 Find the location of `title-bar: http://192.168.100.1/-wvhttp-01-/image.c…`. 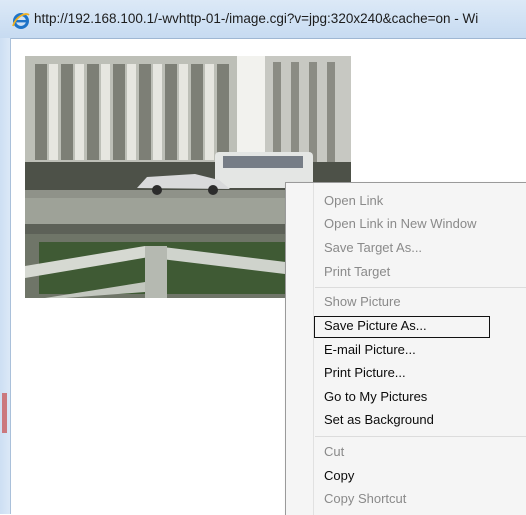

title-bar: http://192.168.100.1/-wvhttp-01-/image.c… is located at coordinates (263, 19).